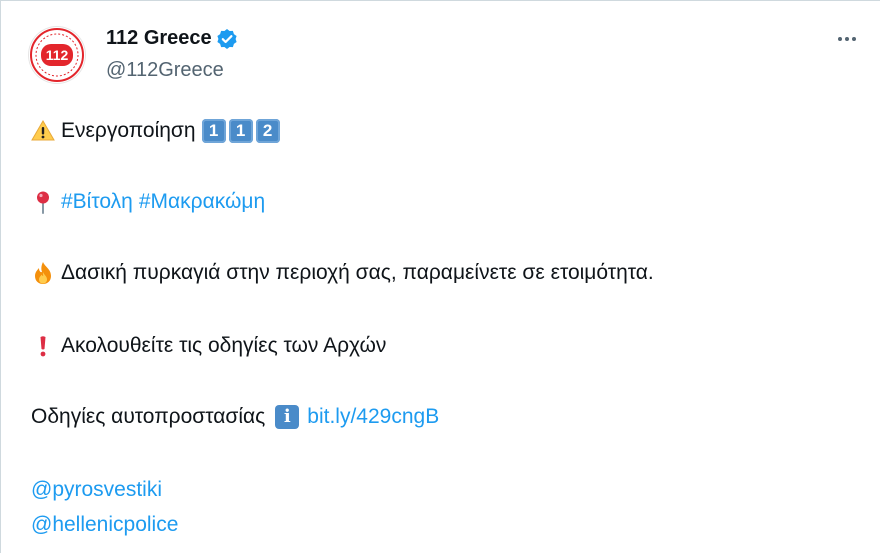 This screenshot has height=553, width=880. I want to click on more-options-icon, so click(847, 39).